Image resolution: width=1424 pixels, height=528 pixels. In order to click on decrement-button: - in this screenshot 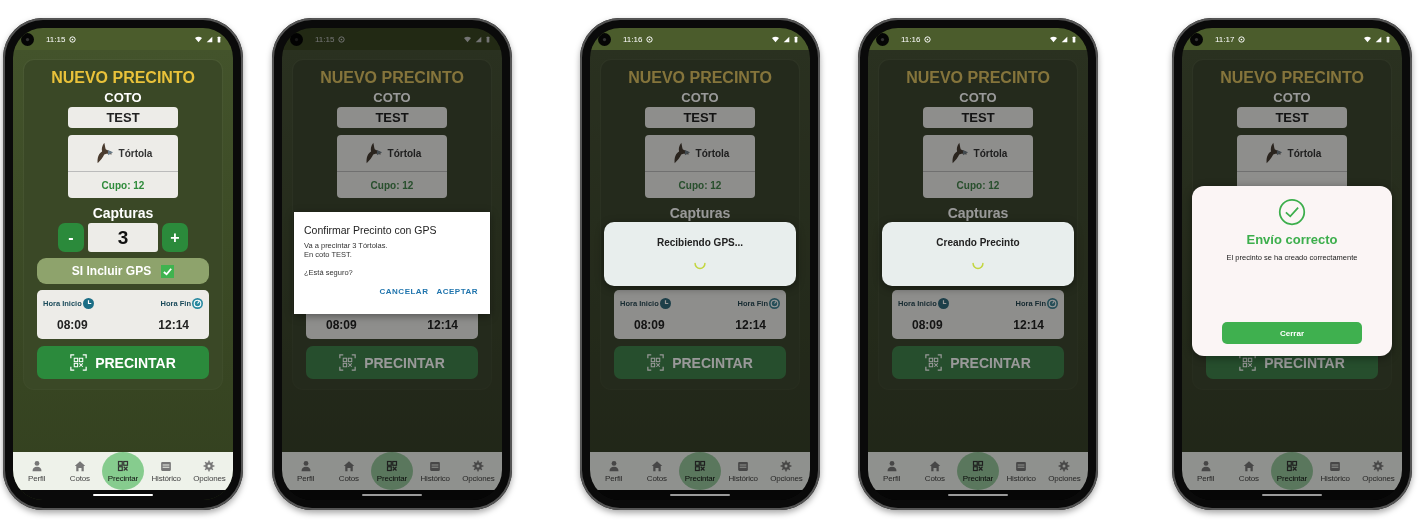, I will do `click(71, 237)`.